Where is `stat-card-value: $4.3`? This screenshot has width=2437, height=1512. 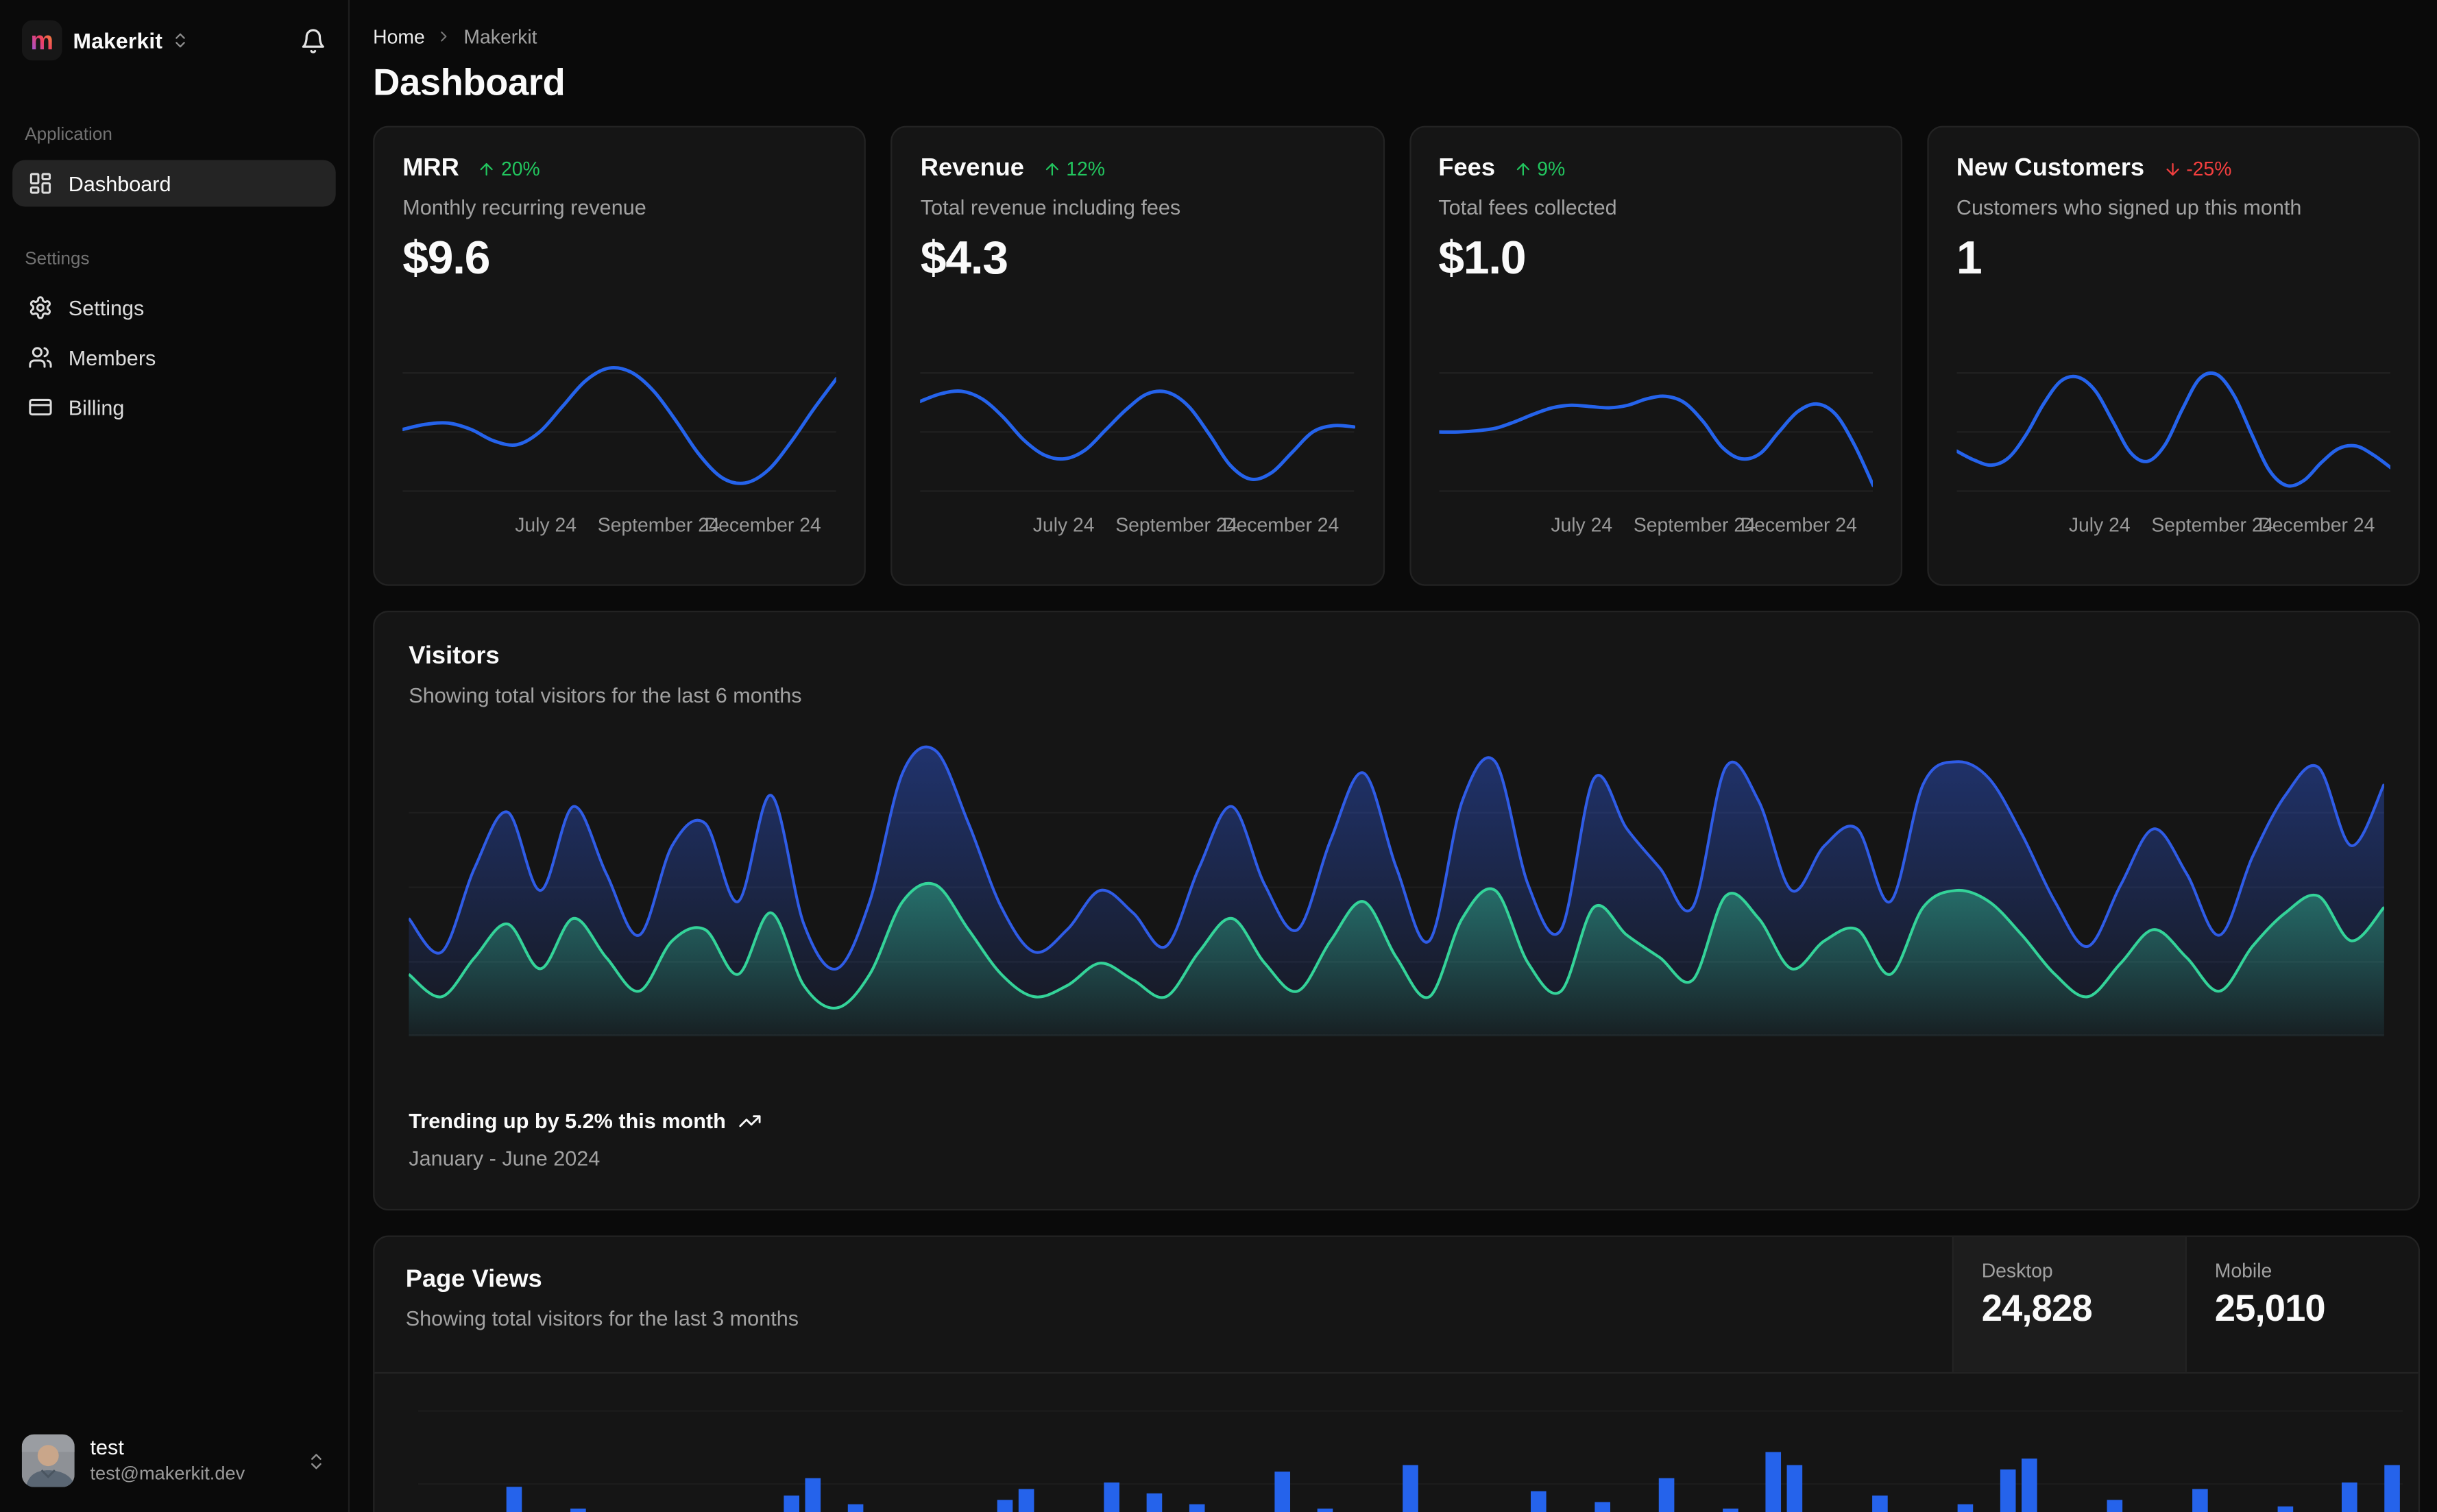 stat-card-value: $4.3 is located at coordinates (964, 259).